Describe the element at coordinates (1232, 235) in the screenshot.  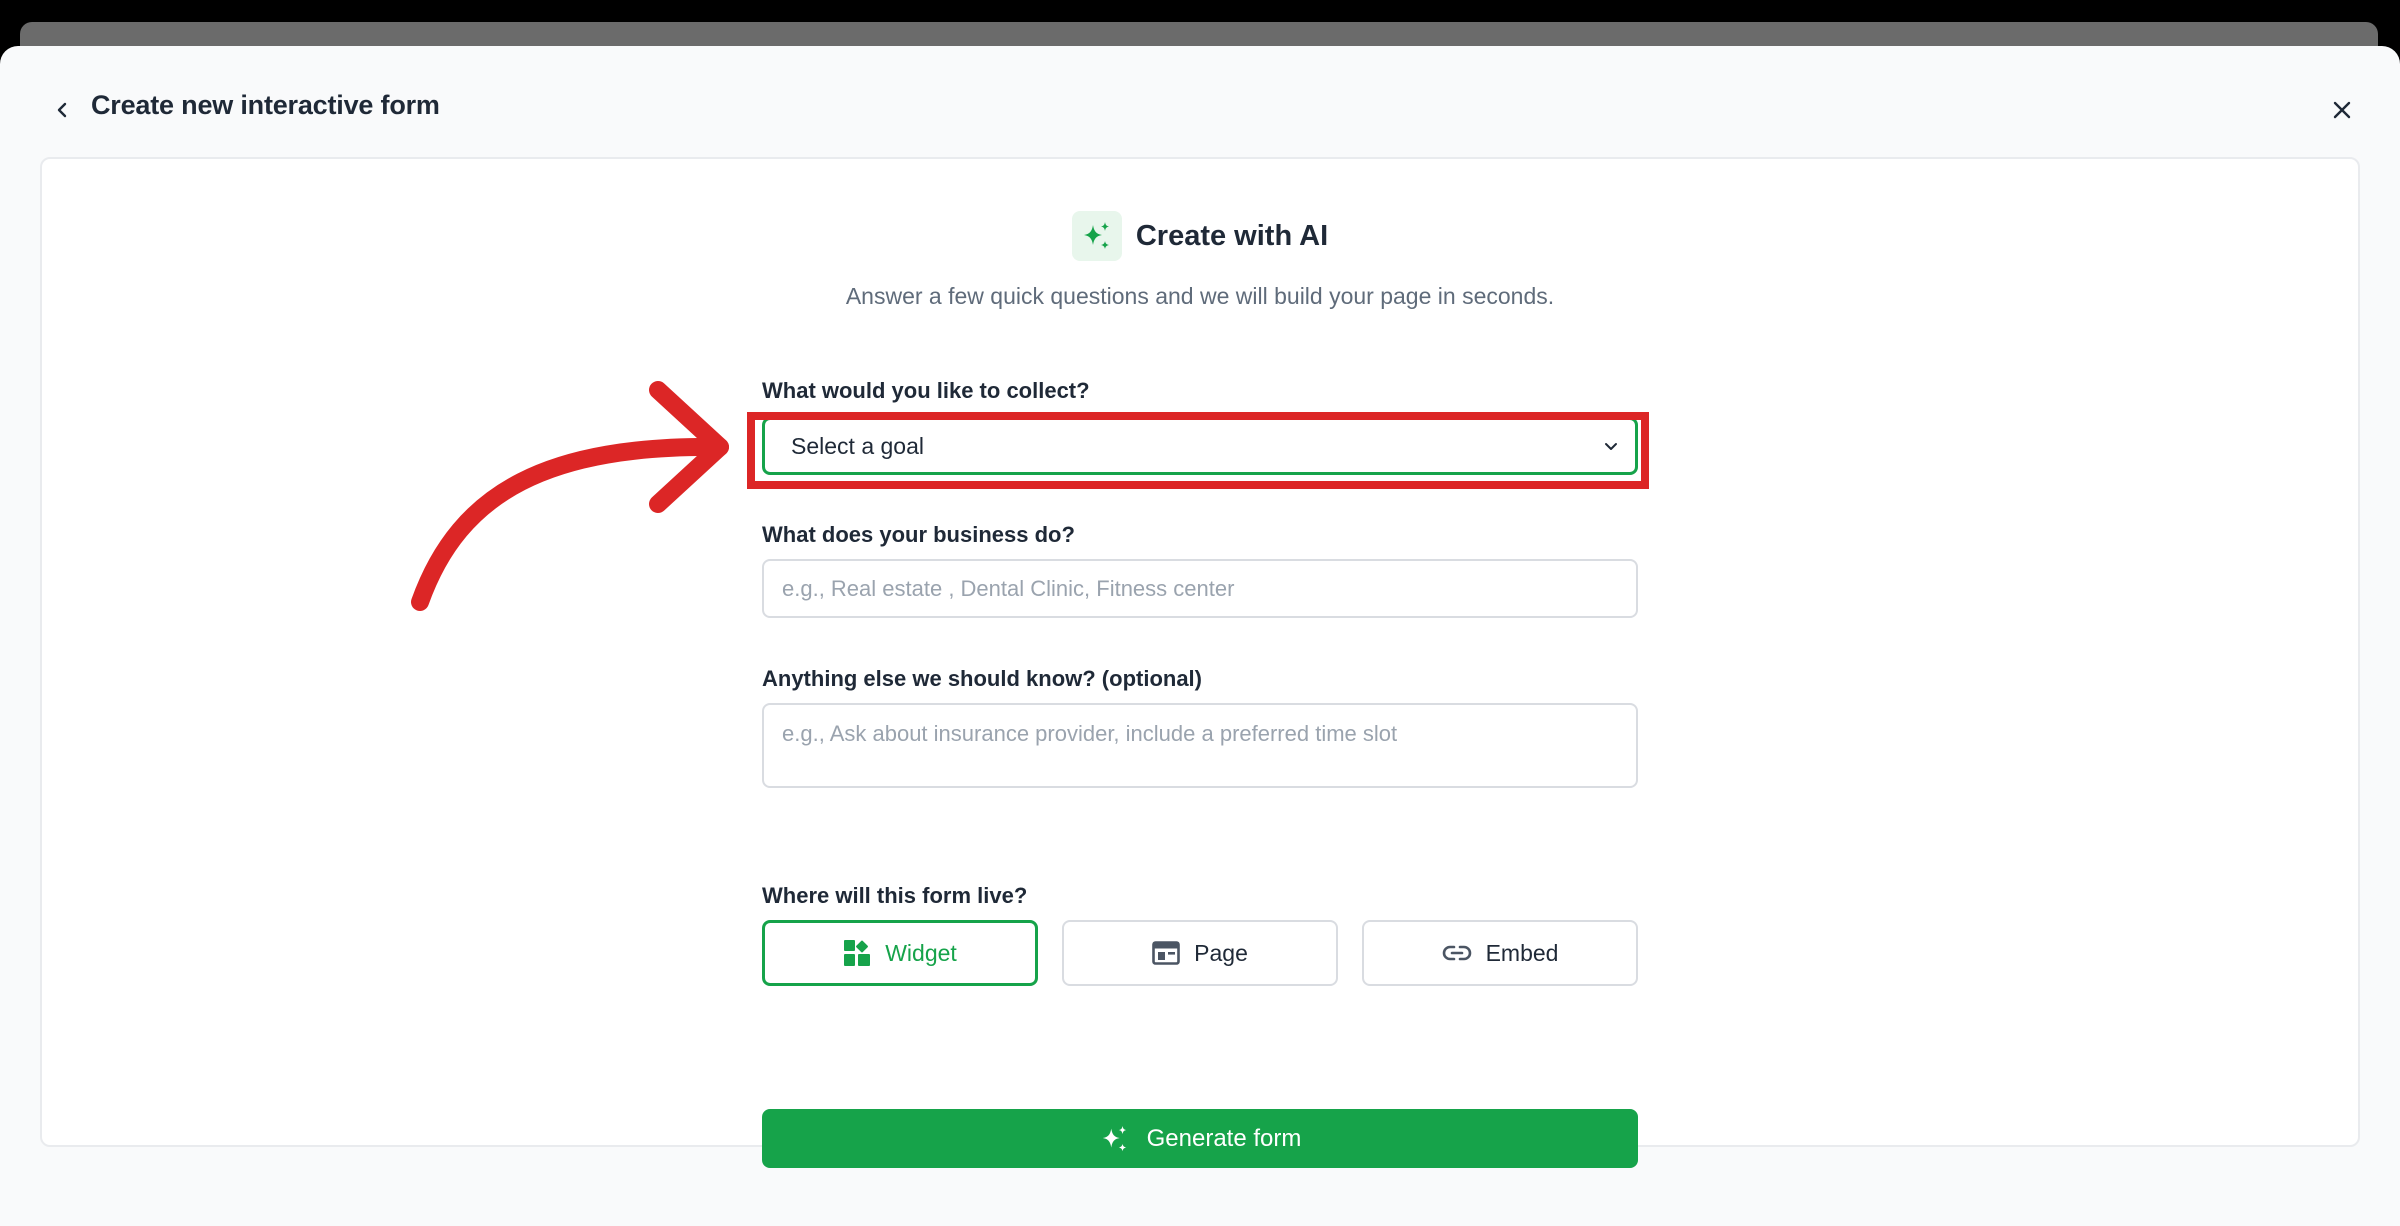
I see `hero-title: Create with AI` at that location.